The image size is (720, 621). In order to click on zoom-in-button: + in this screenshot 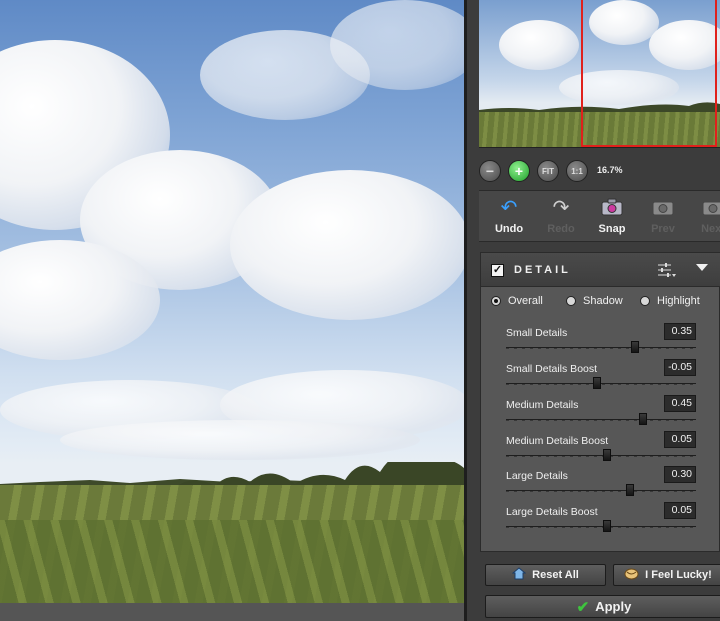, I will do `click(519, 171)`.